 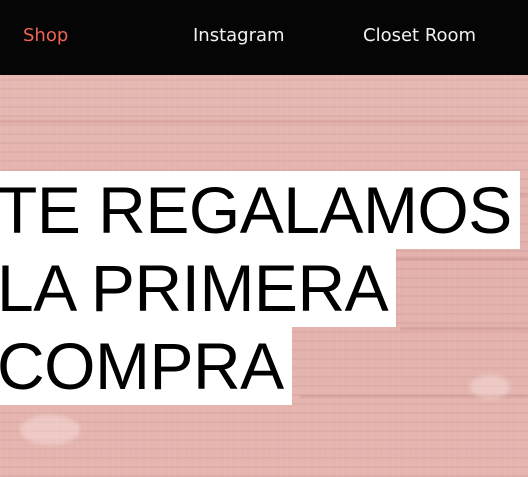 What do you see at coordinates (146, 366) in the screenshot?
I see `headline-line-3: COMPRA` at bounding box center [146, 366].